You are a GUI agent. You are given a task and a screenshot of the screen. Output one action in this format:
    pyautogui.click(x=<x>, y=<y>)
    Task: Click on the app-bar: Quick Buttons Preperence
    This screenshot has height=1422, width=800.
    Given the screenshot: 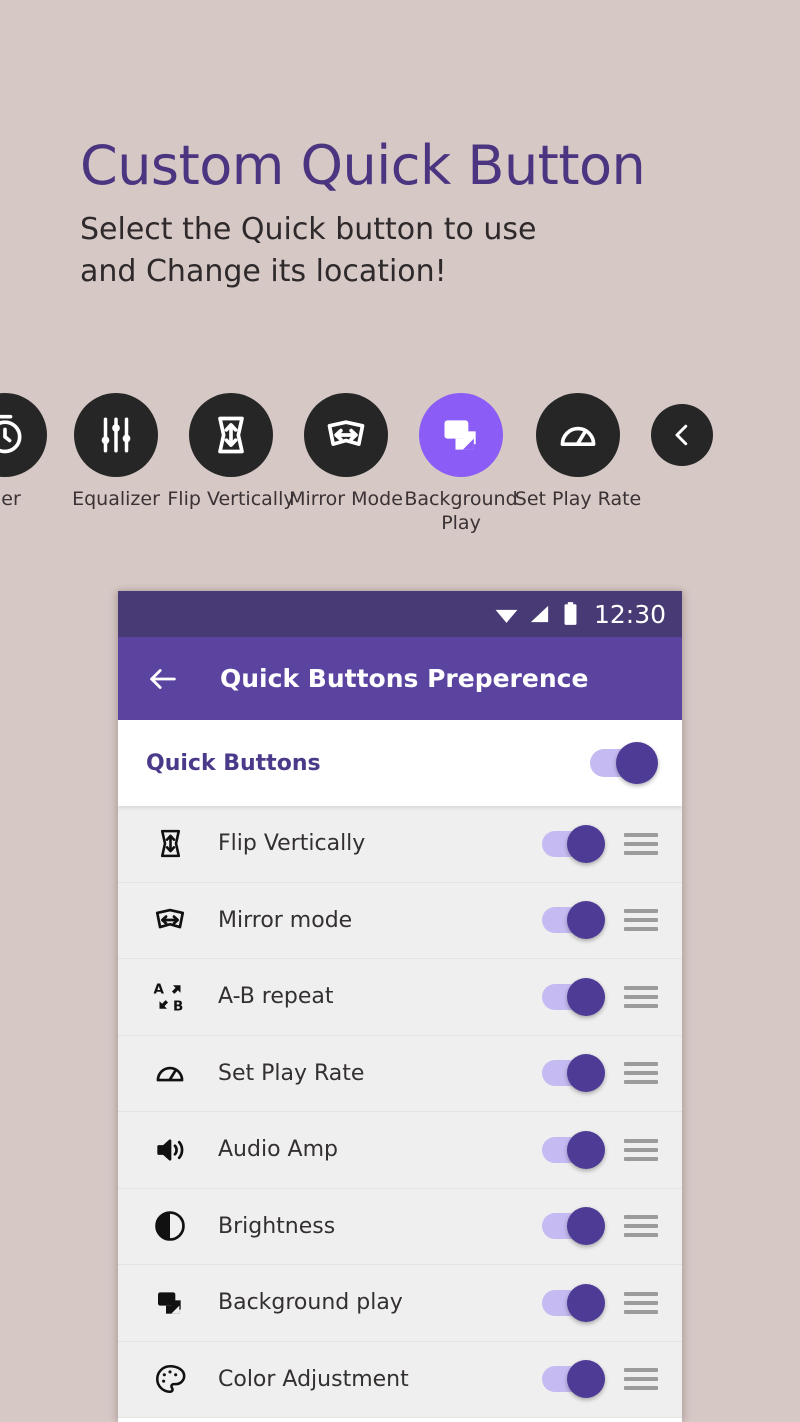 What is the action you would take?
    pyautogui.click(x=400, y=678)
    